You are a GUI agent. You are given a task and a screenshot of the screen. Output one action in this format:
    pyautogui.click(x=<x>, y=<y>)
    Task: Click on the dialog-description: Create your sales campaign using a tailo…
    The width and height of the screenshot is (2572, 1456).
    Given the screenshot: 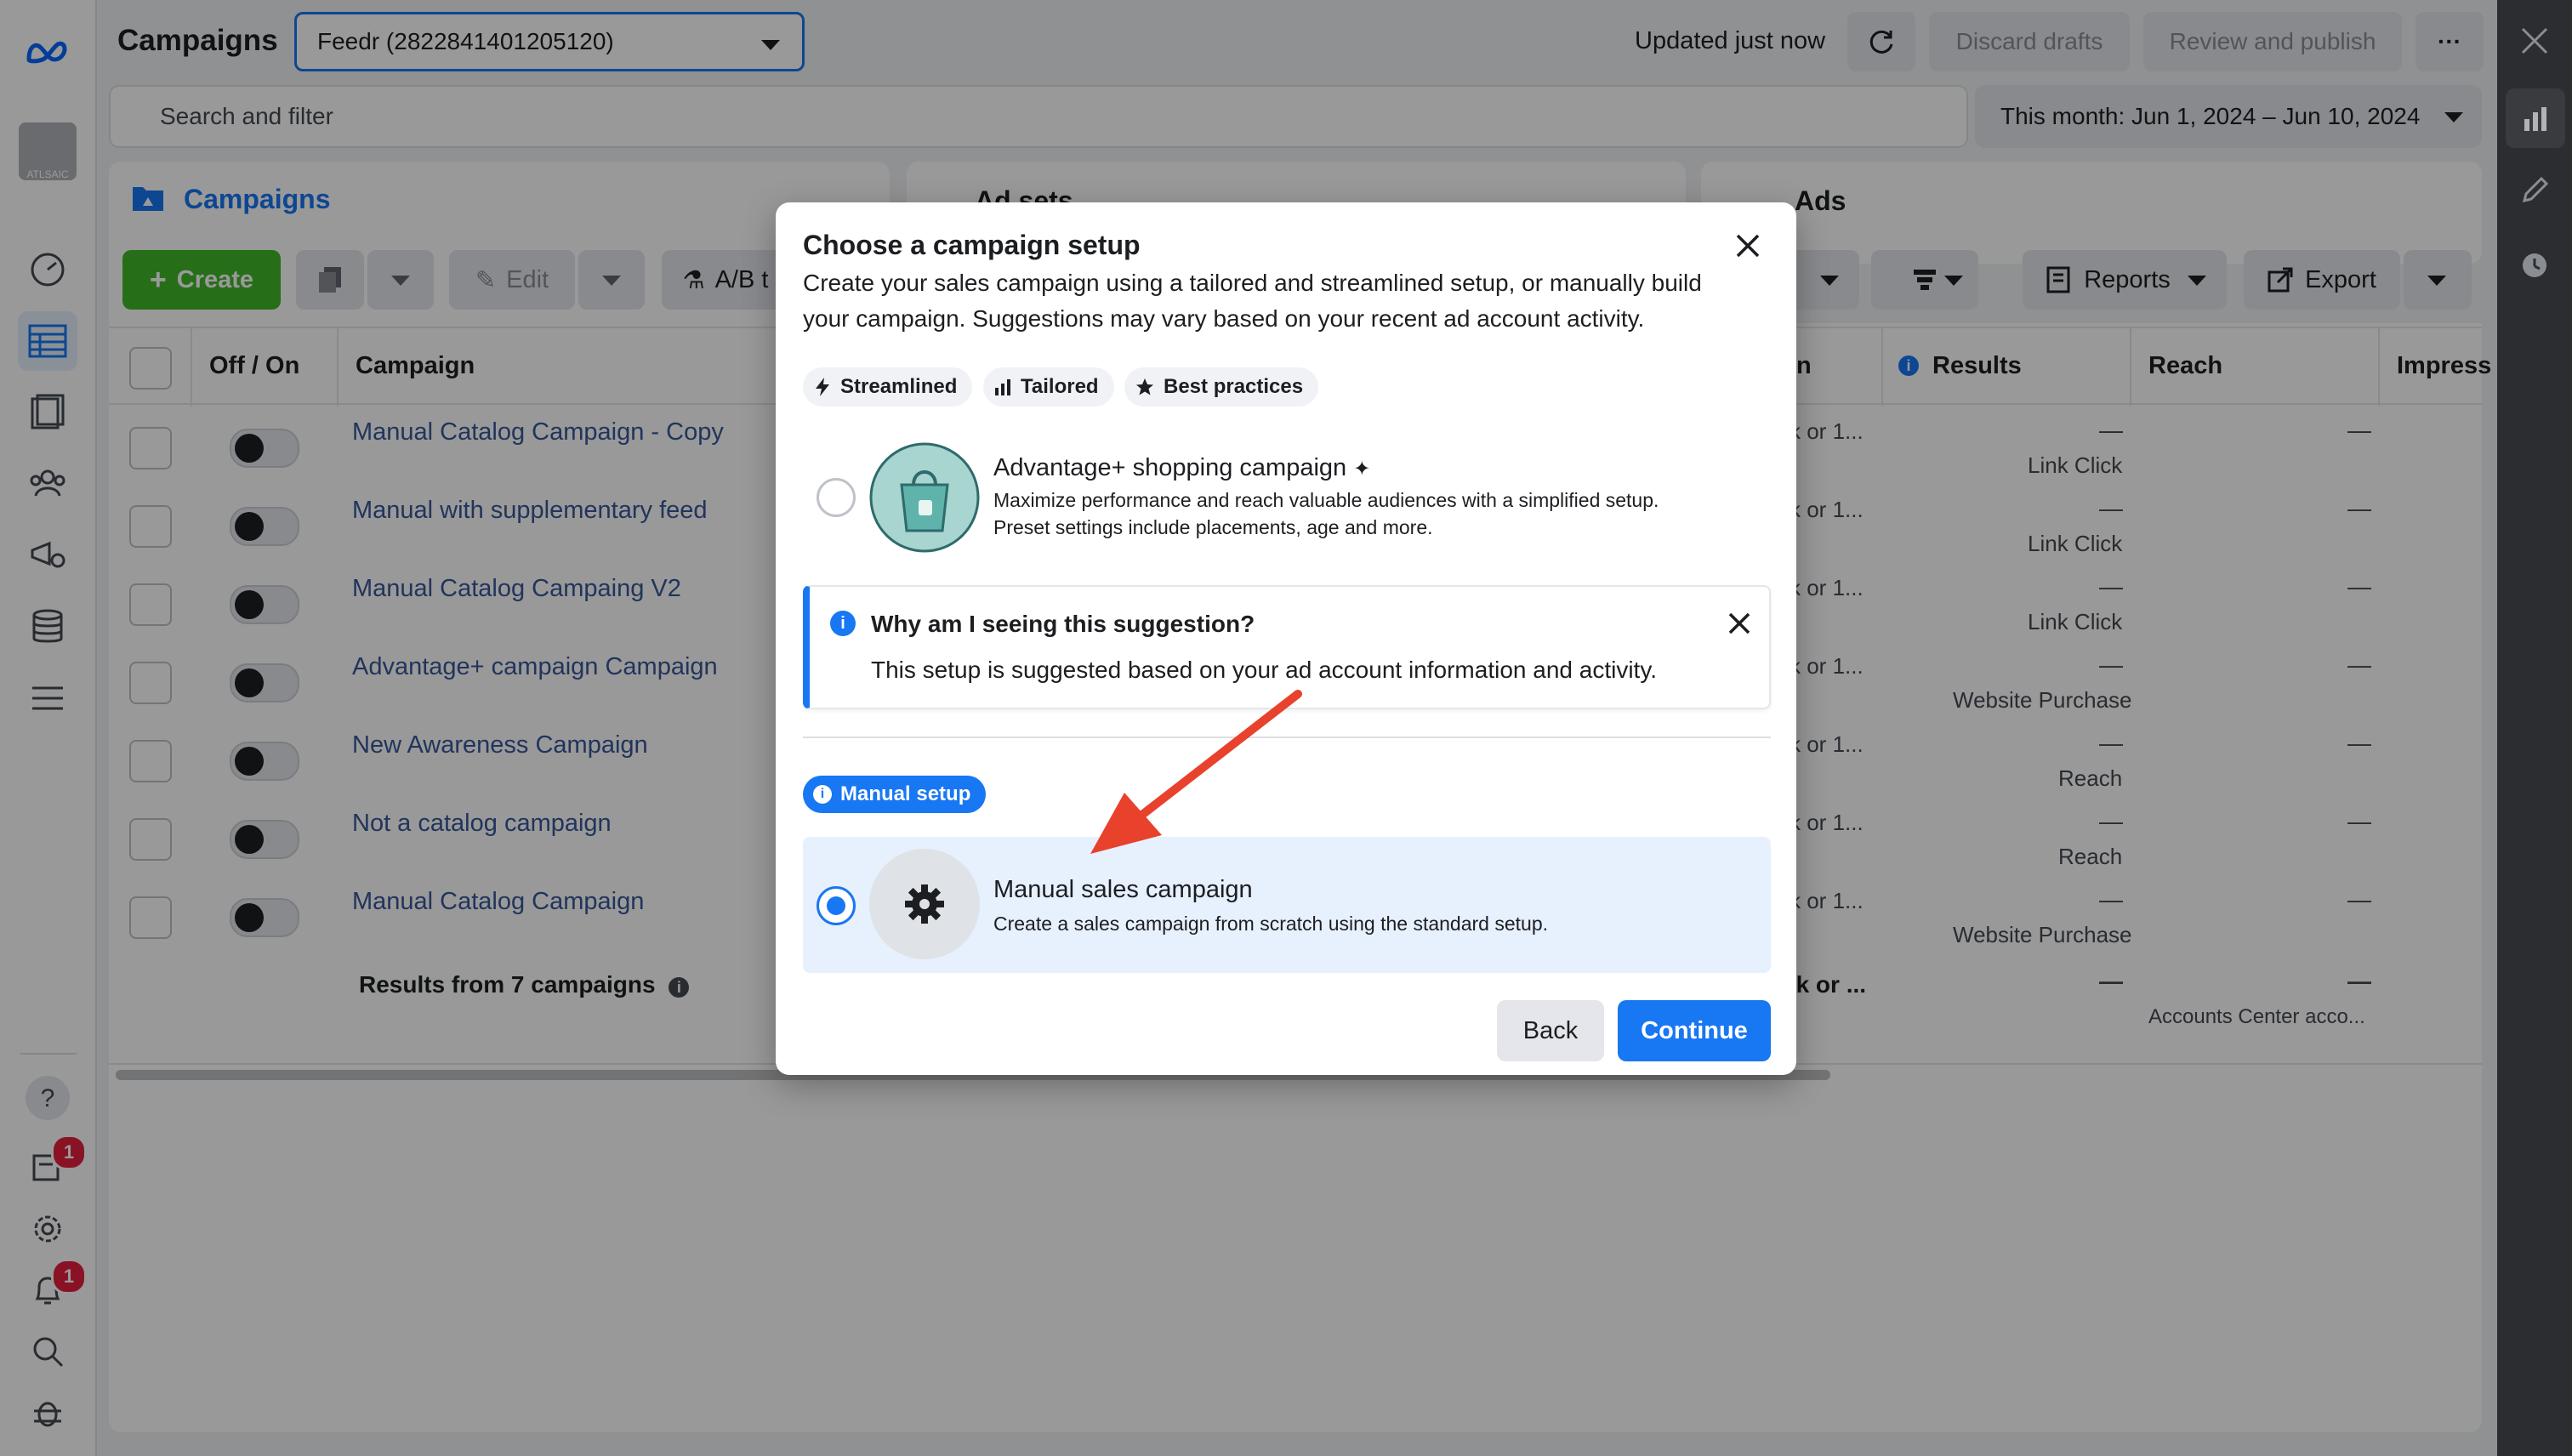 What is the action you would take?
    pyautogui.click(x=1253, y=301)
    